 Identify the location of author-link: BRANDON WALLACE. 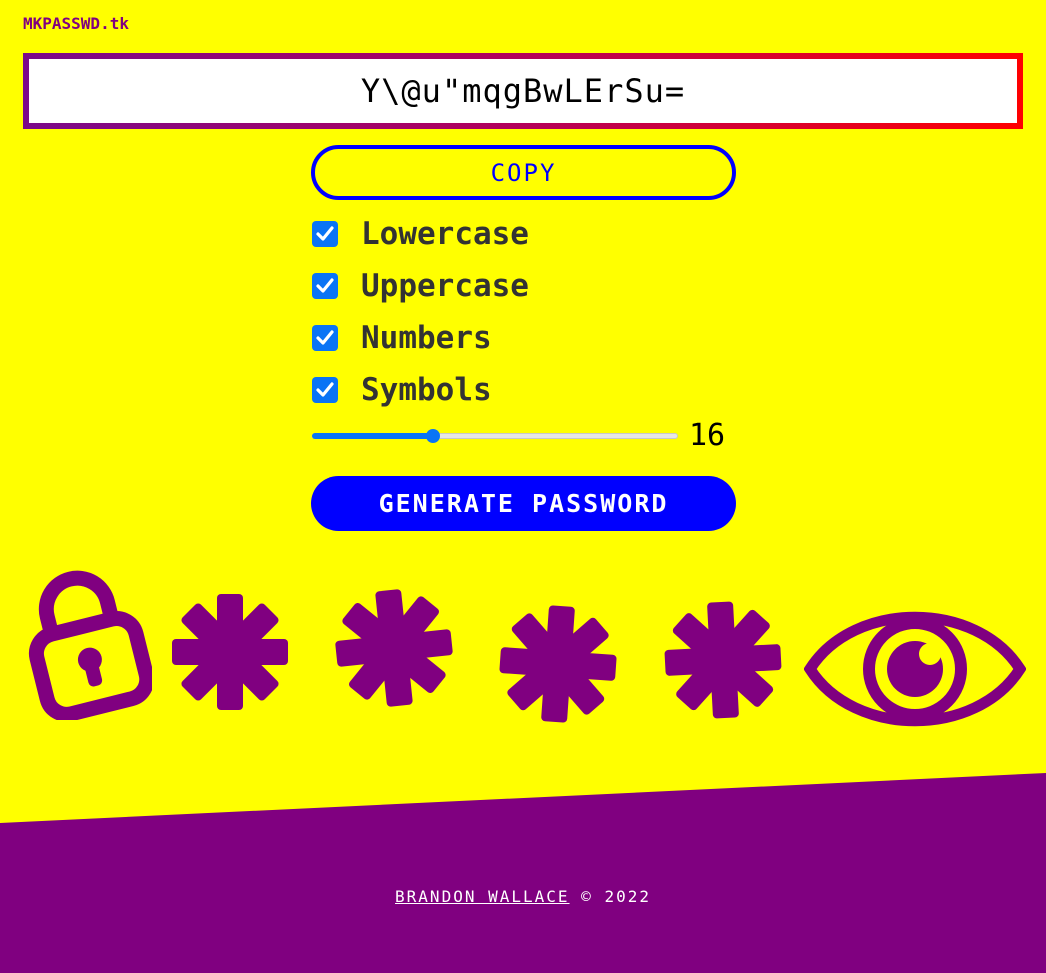
(482, 896).